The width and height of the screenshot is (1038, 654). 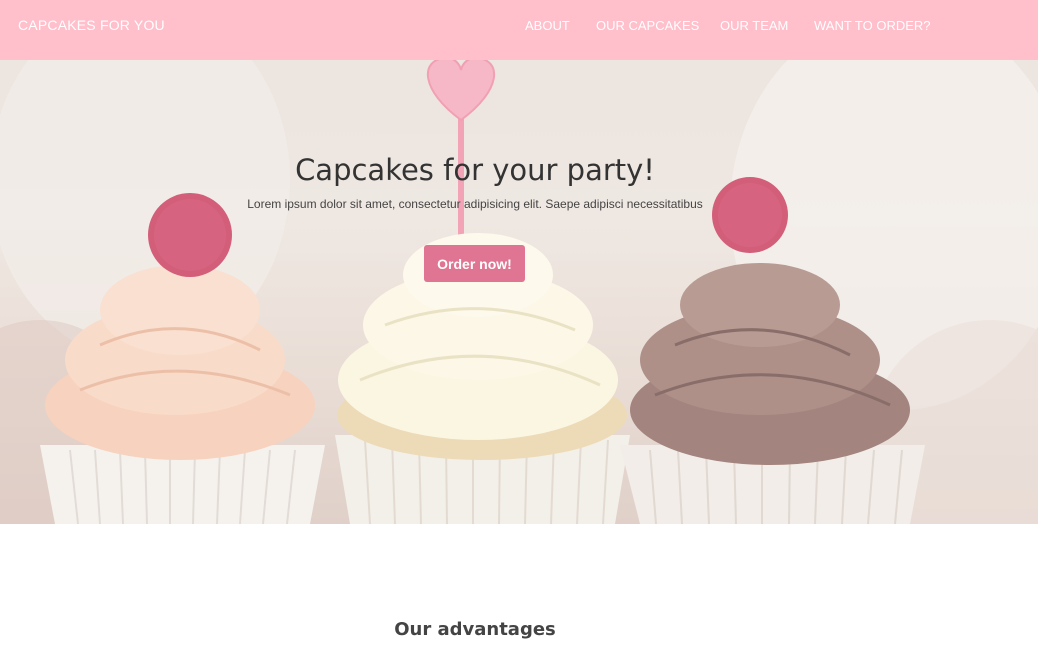 I want to click on order-now-button: Order now!, so click(x=474, y=263).